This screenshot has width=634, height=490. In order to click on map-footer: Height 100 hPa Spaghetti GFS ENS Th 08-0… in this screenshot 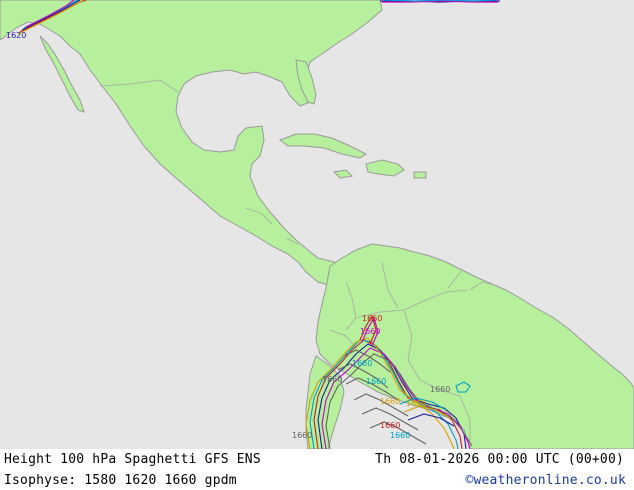, I will do `click(317, 469)`.